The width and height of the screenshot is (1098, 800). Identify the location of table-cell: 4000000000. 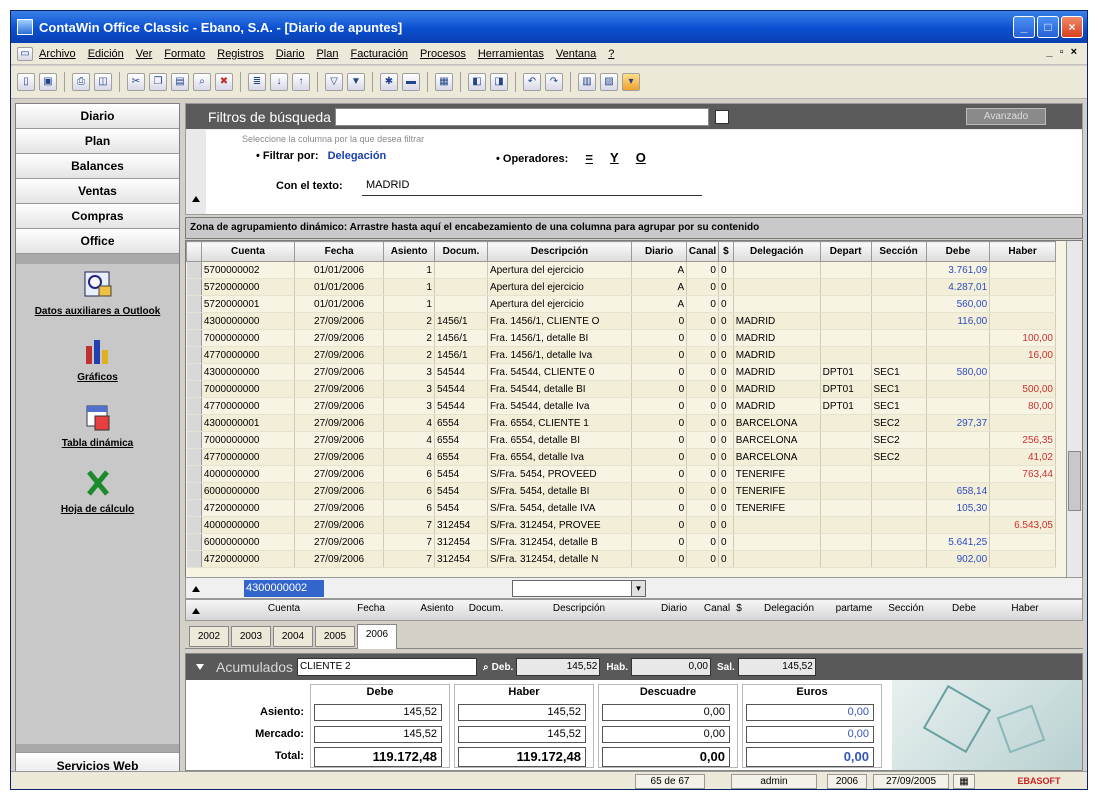
(248, 474).